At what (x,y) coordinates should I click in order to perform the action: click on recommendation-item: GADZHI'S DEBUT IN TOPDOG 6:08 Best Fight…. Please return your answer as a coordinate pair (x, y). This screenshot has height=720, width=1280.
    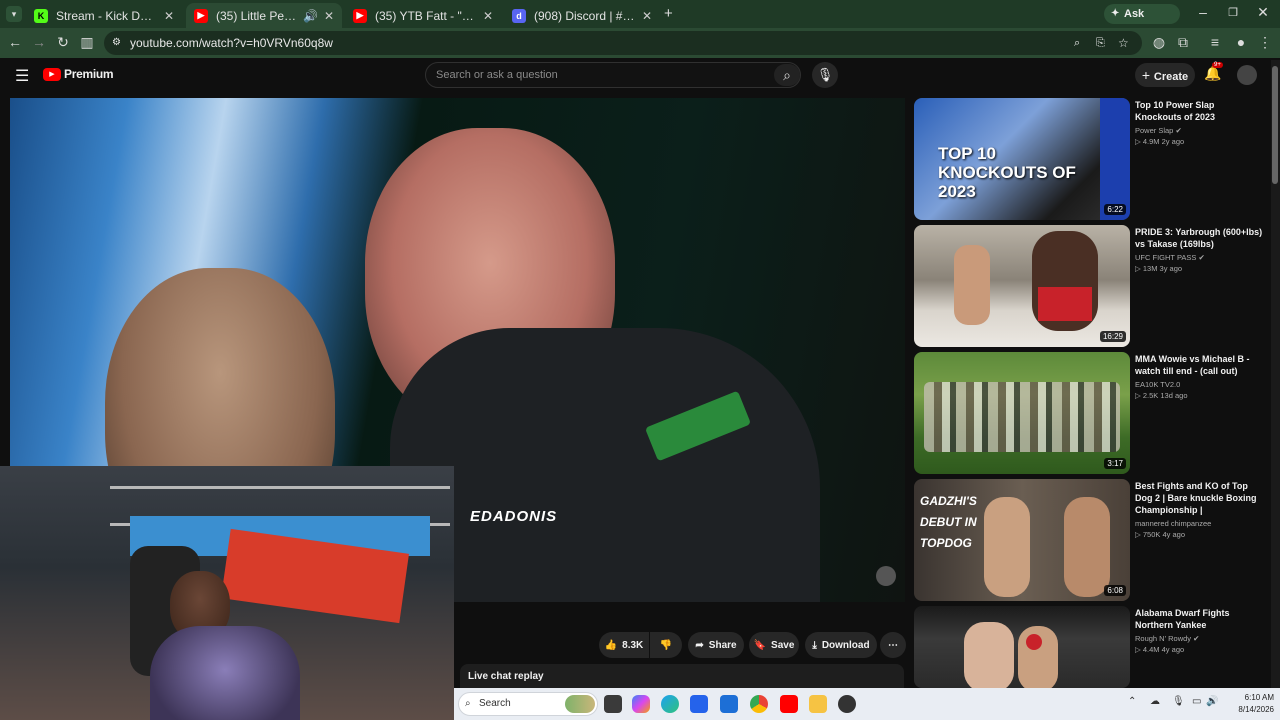
    Looking at the image, I should click on (1092, 540).